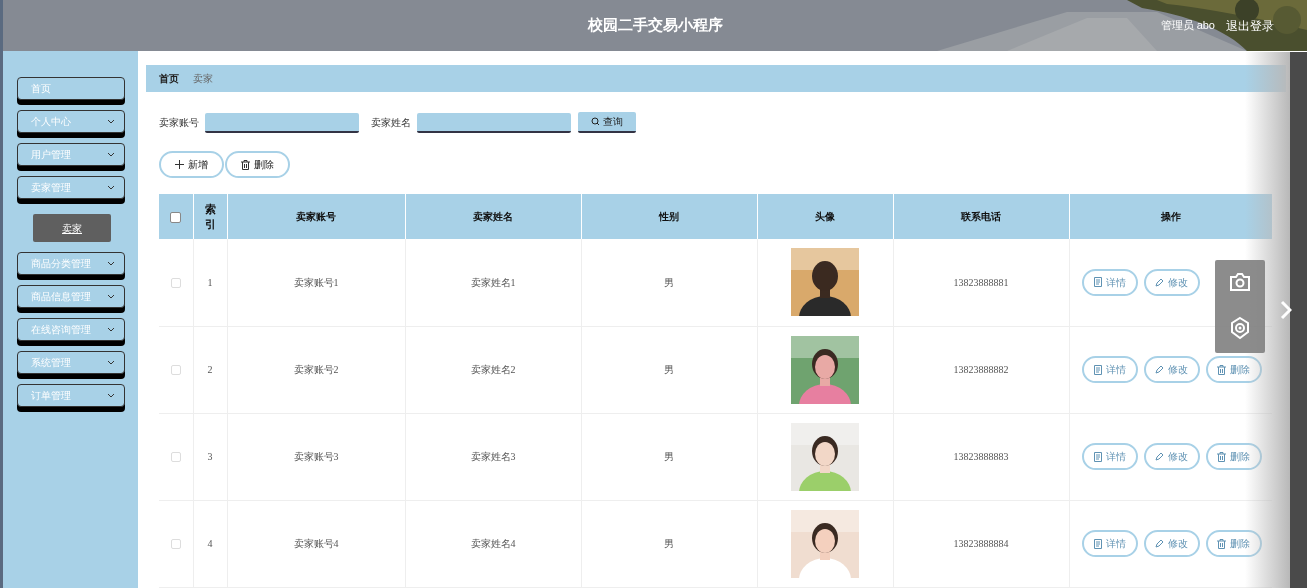 This screenshot has height=588, width=1307. I want to click on table-cell-text: 3, so click(210, 456).